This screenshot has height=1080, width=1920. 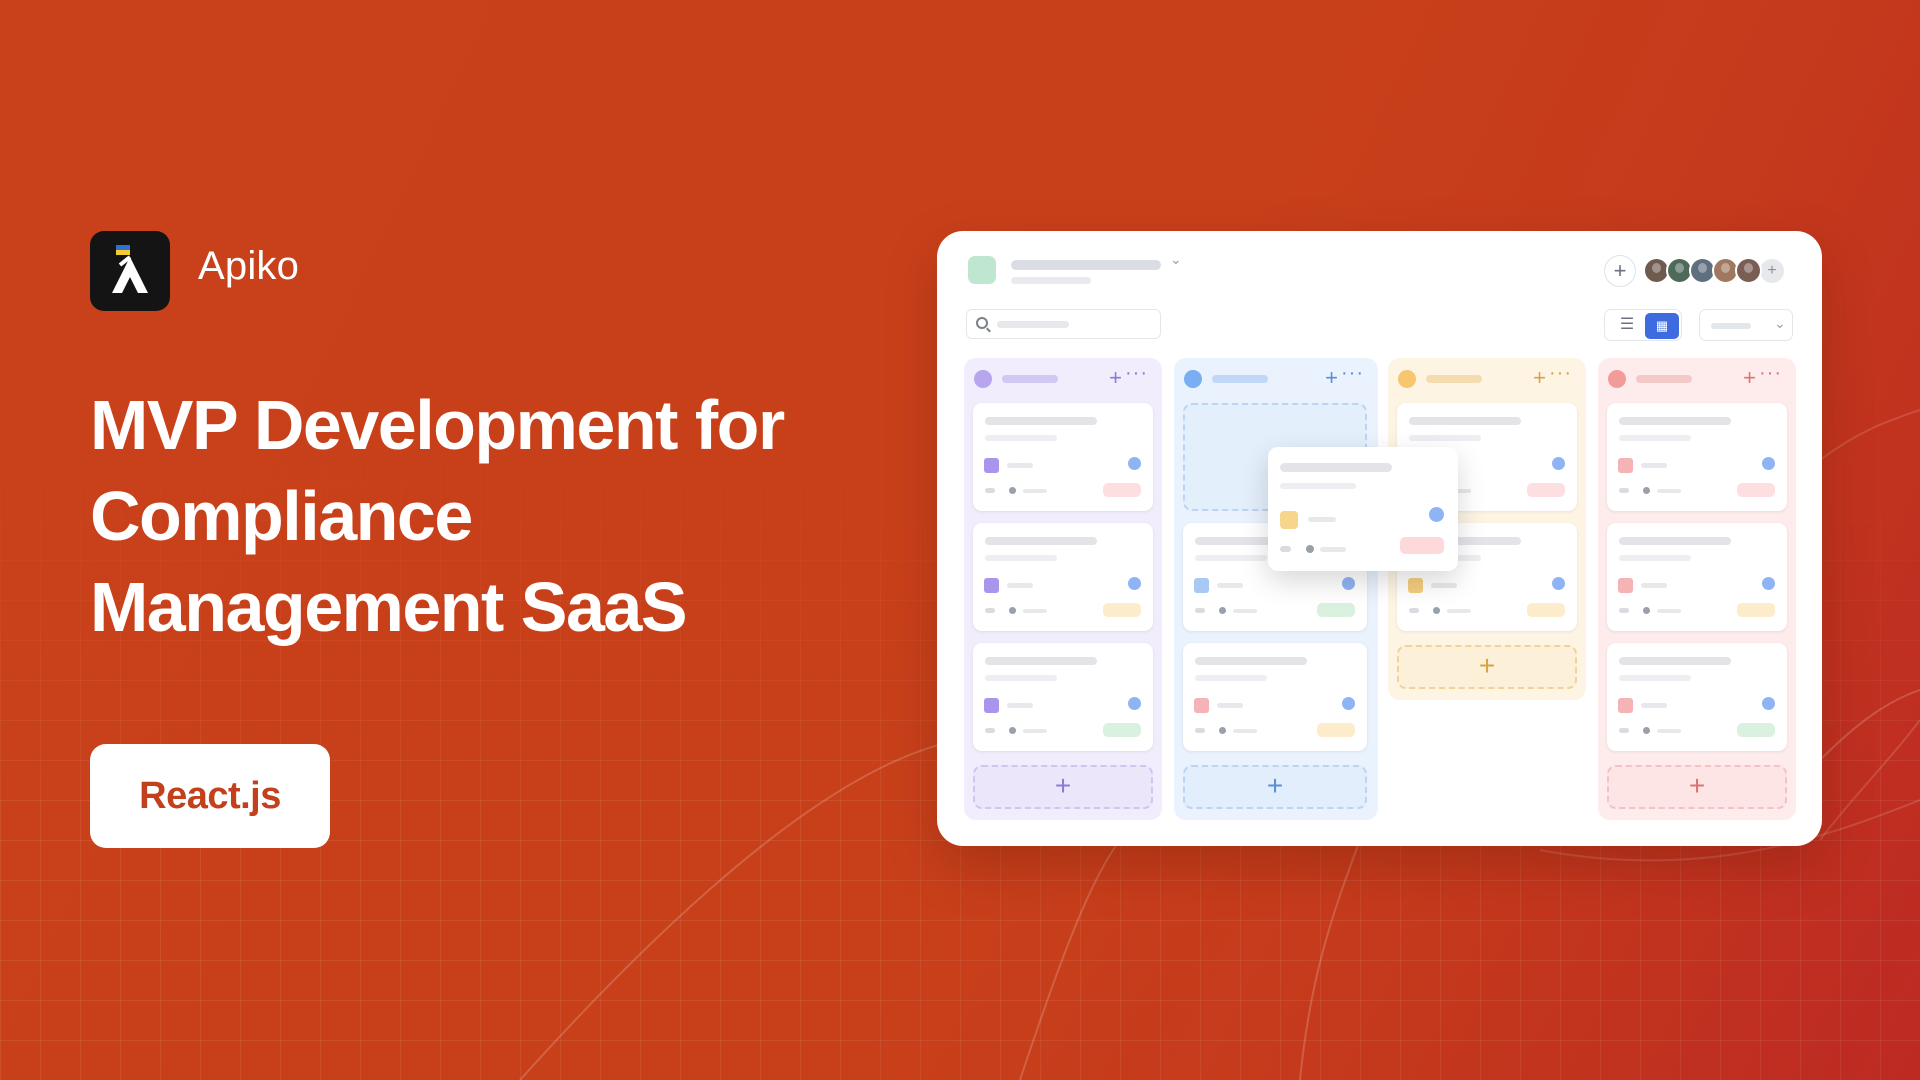 I want to click on search-icon, so click(x=982, y=323).